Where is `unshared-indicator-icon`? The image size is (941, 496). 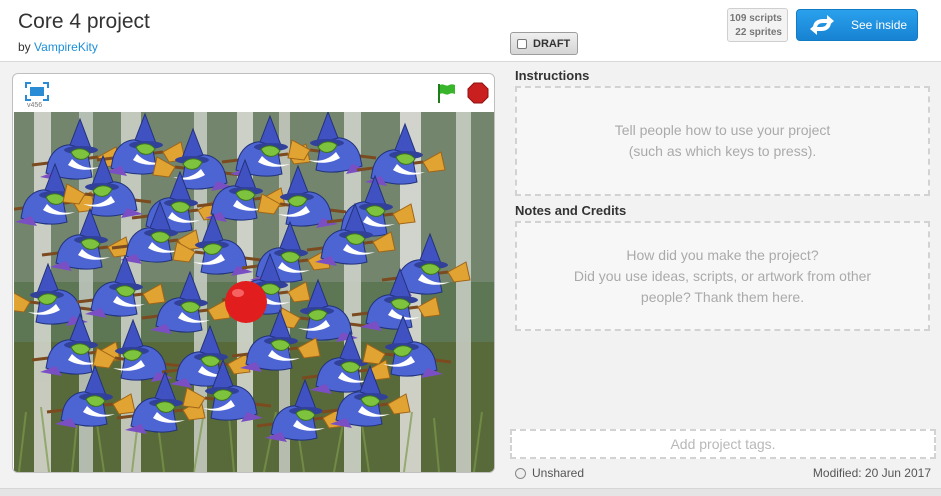 unshared-indicator-icon is located at coordinates (520, 473).